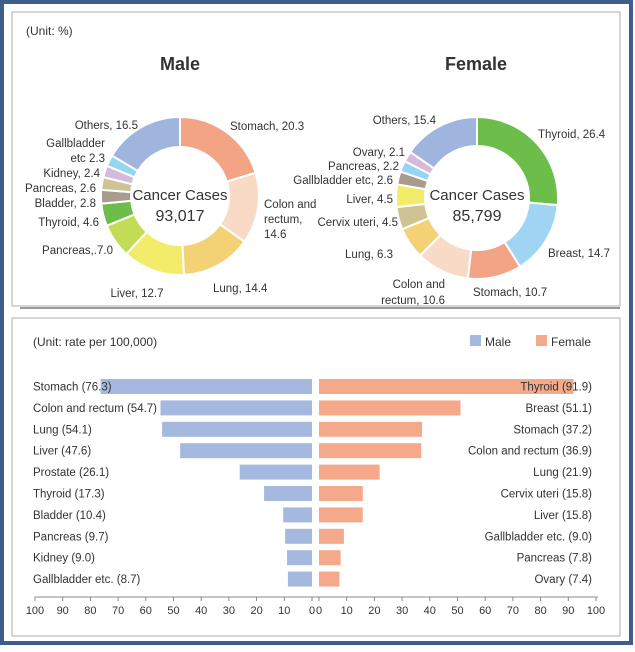 The height and width of the screenshot is (652, 635). What do you see at coordinates (563, 580) in the screenshot?
I see `bar-label-female: Ovary (7.4)` at bounding box center [563, 580].